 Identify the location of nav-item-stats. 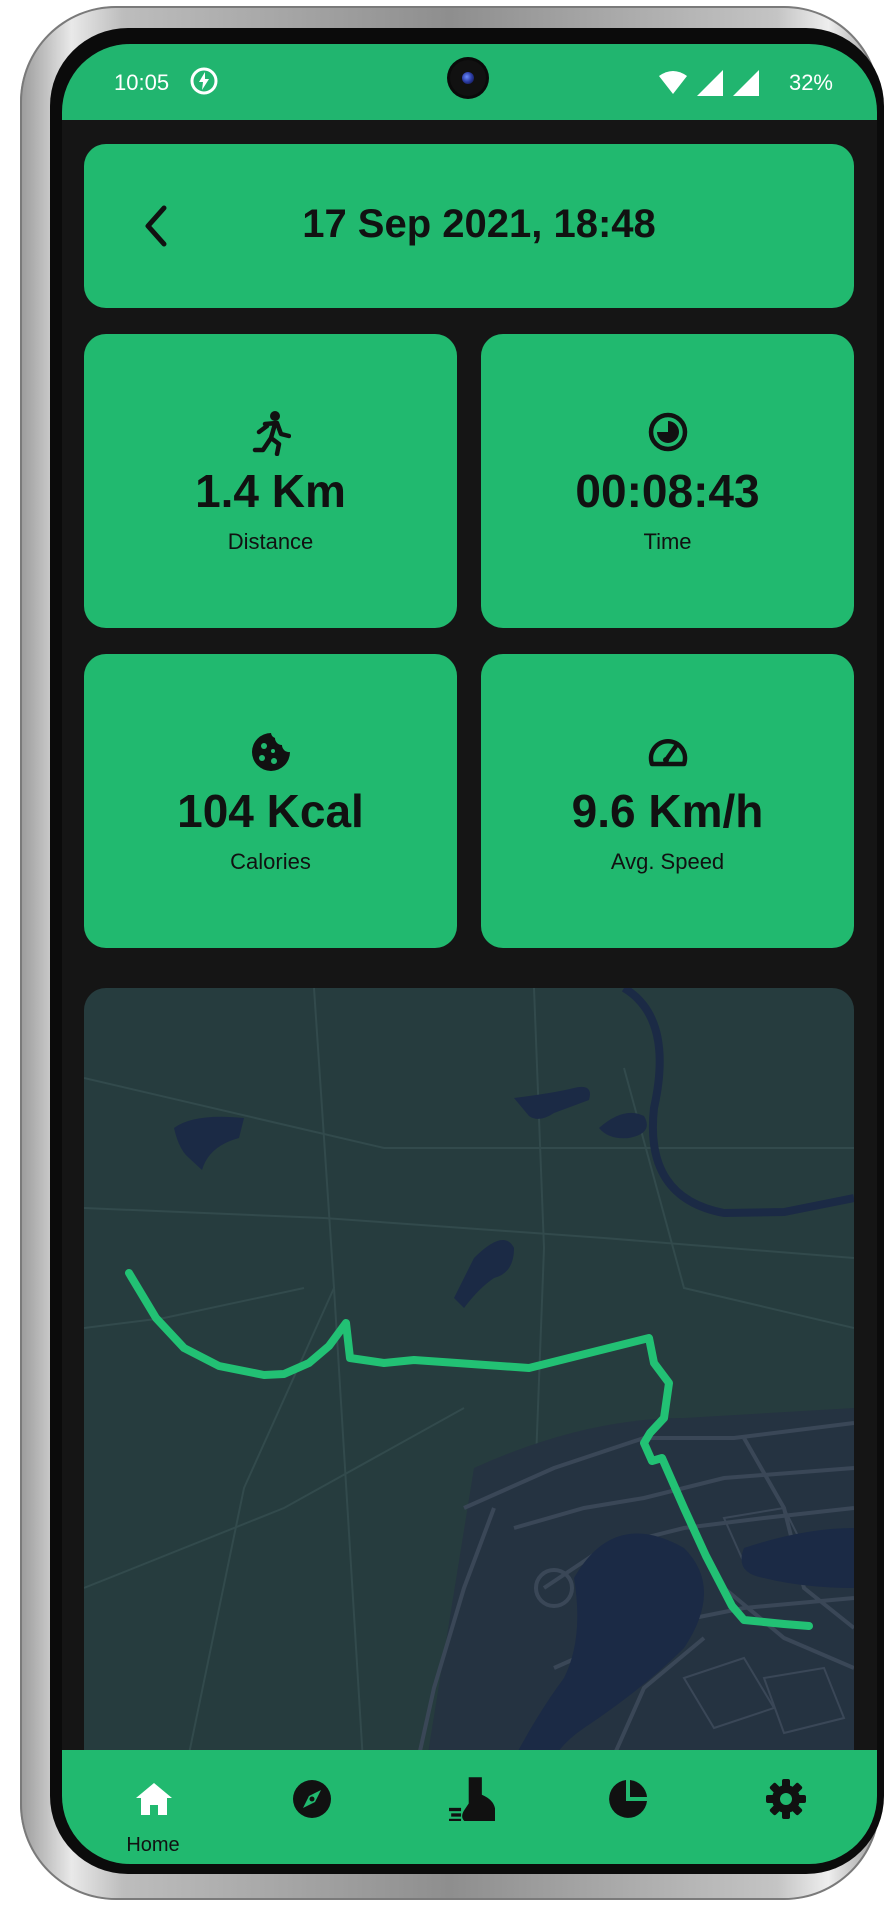
(627, 1807).